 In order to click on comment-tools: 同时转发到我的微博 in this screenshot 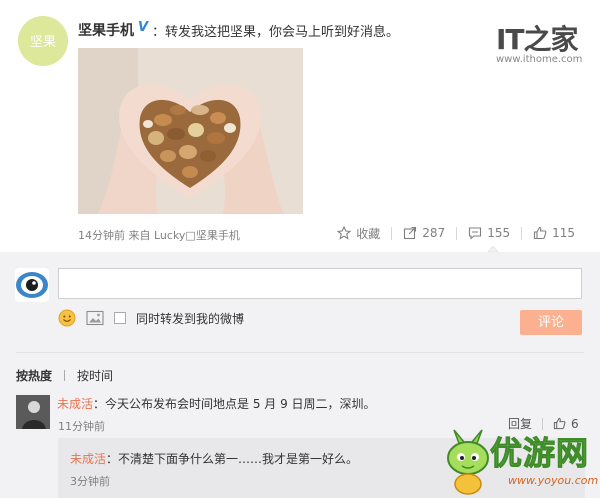, I will do `click(151, 318)`.